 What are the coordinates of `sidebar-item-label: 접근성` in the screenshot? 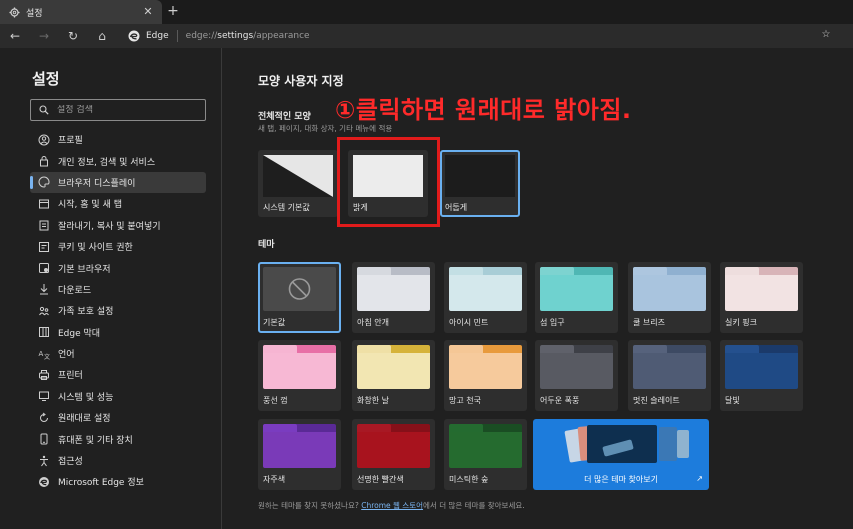 It's located at (70, 462).